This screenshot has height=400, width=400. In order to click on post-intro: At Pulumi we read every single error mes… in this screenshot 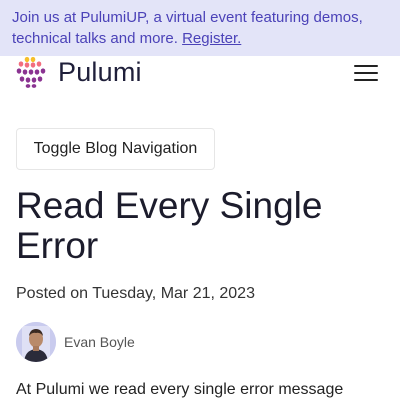, I will do `click(180, 389)`.